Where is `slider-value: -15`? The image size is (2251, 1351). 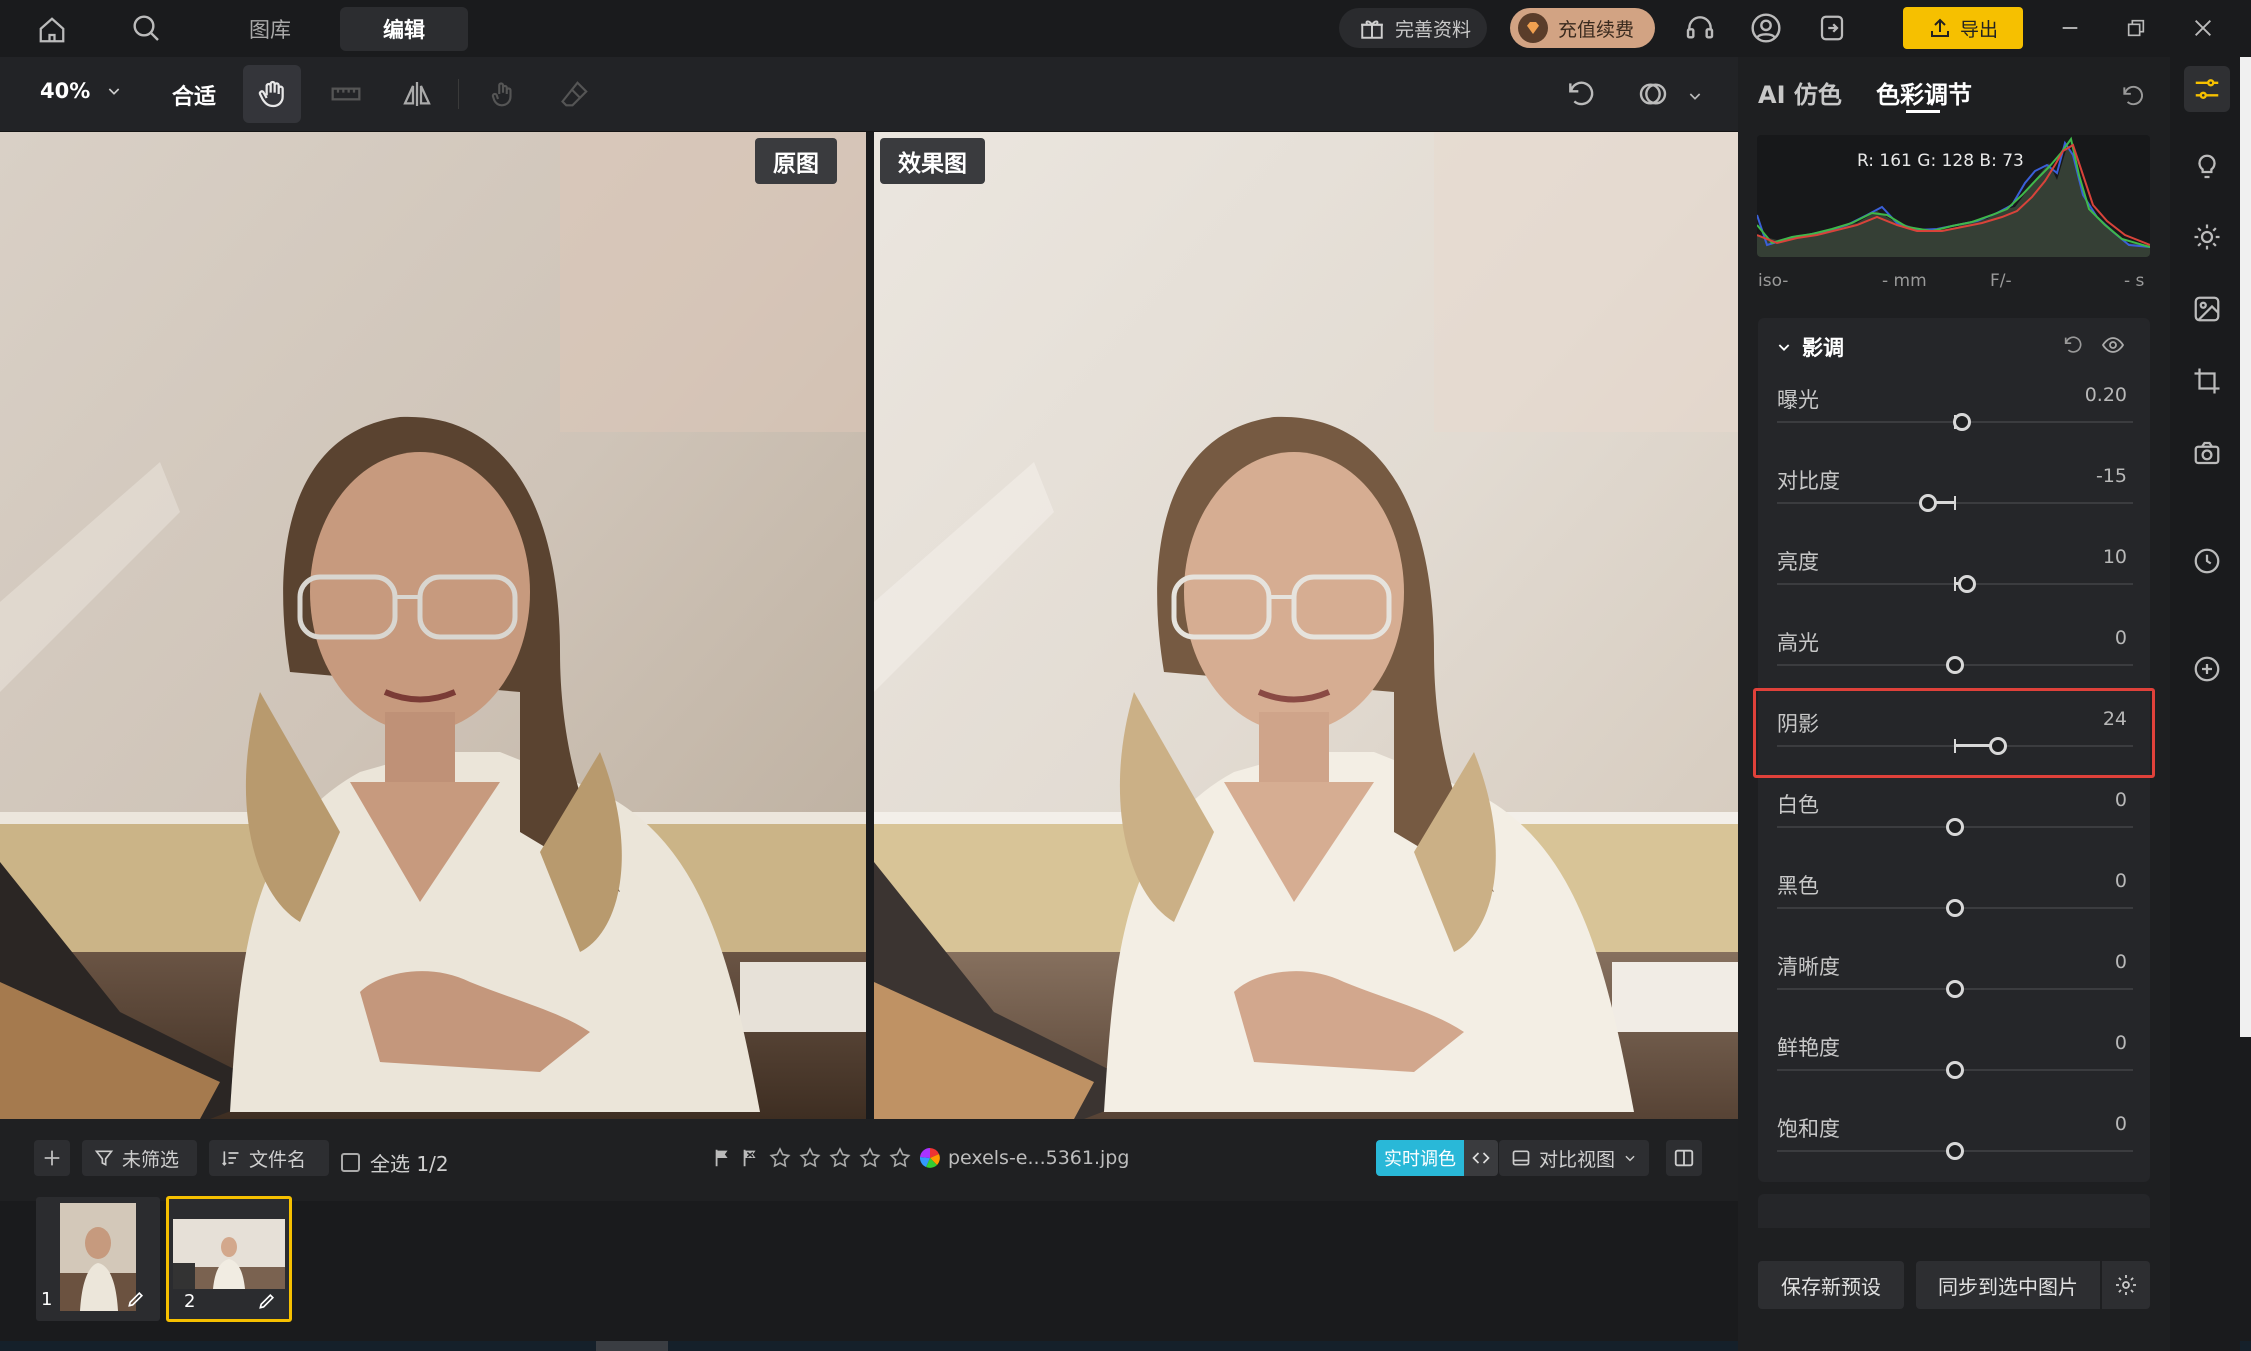 slider-value: -15 is located at coordinates (2111, 476).